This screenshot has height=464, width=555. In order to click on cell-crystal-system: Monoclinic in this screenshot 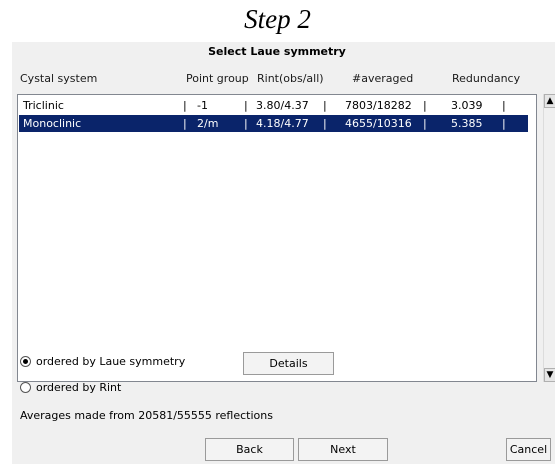, I will do `click(52, 123)`.